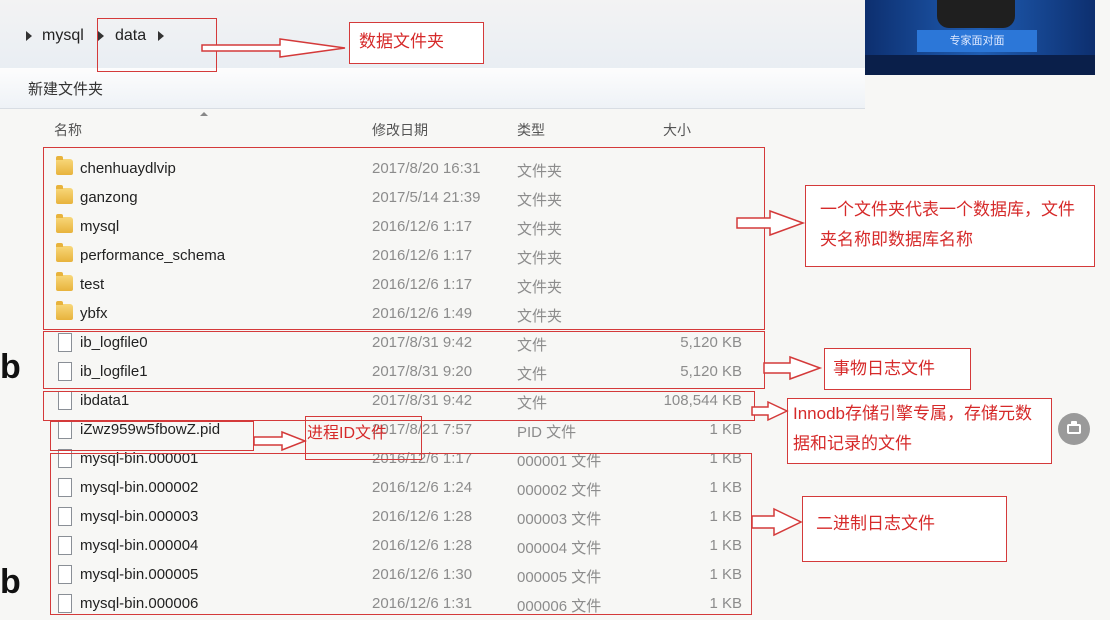 The height and width of the screenshot is (620, 1110). Describe the element at coordinates (204, 114) in the screenshot. I see `sort-ascending-icon` at that location.